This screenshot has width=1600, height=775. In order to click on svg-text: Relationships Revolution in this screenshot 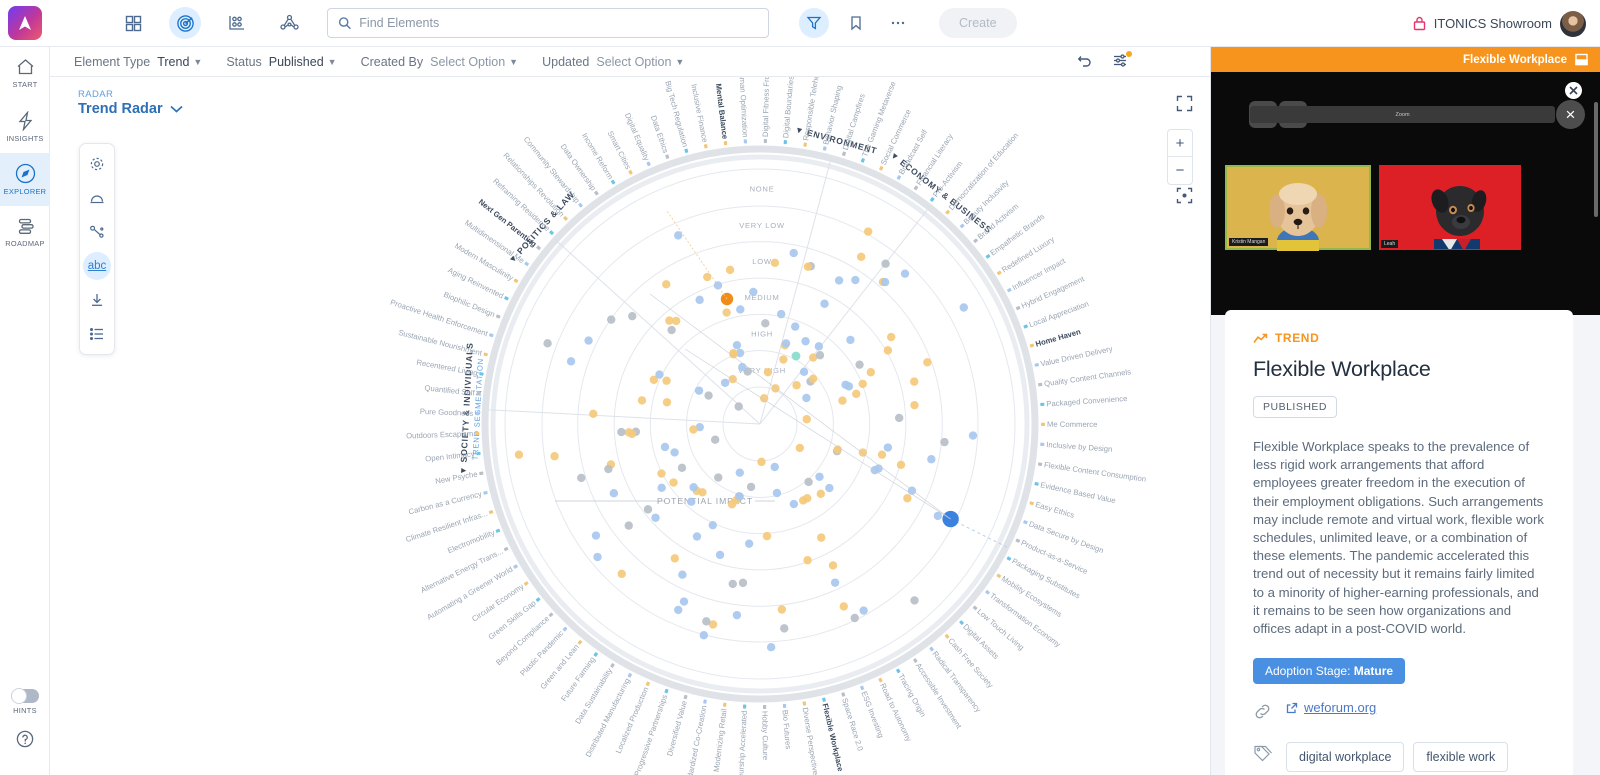, I will do `click(533, 185)`.